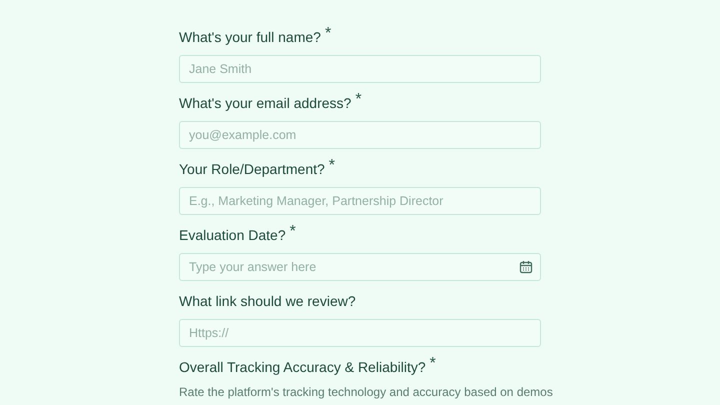 The height and width of the screenshot is (405, 720). Describe the element at coordinates (267, 301) in the screenshot. I see `field-label: What link should we review?` at that location.